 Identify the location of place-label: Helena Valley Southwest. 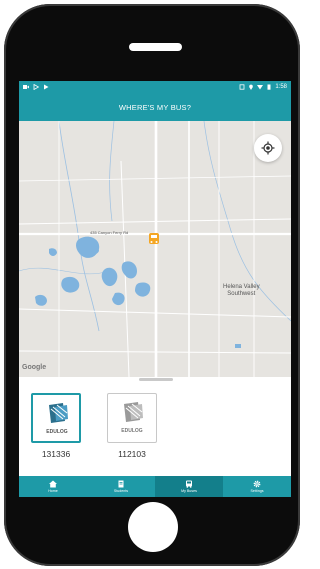
(241, 291).